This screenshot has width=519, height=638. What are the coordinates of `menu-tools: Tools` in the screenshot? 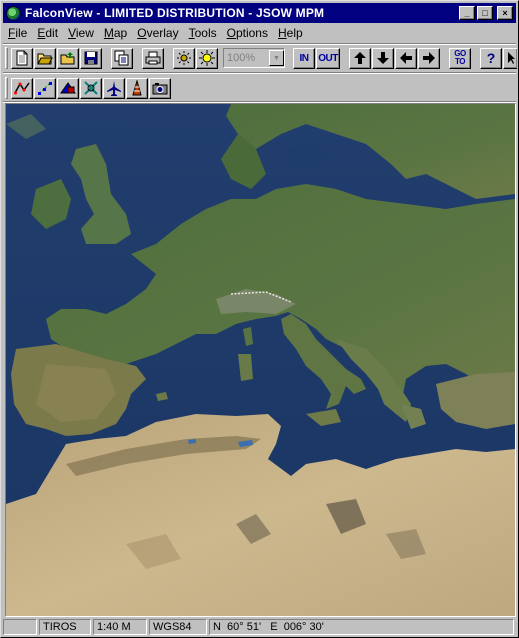 It's located at (203, 33).